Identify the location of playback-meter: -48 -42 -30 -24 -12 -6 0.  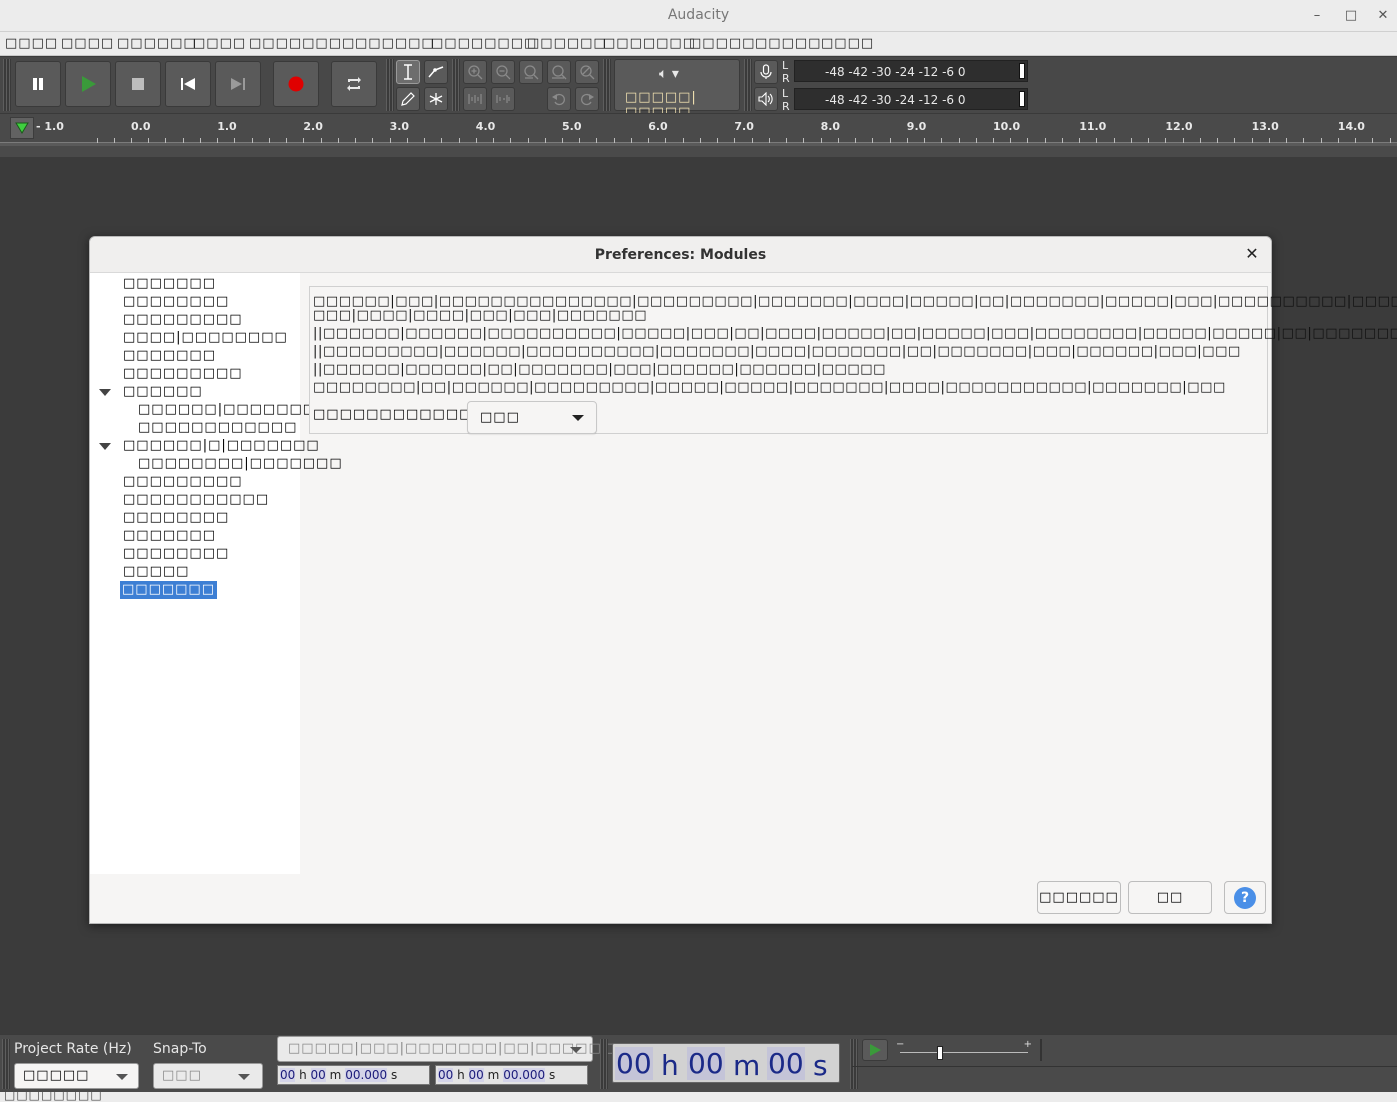
(911, 99).